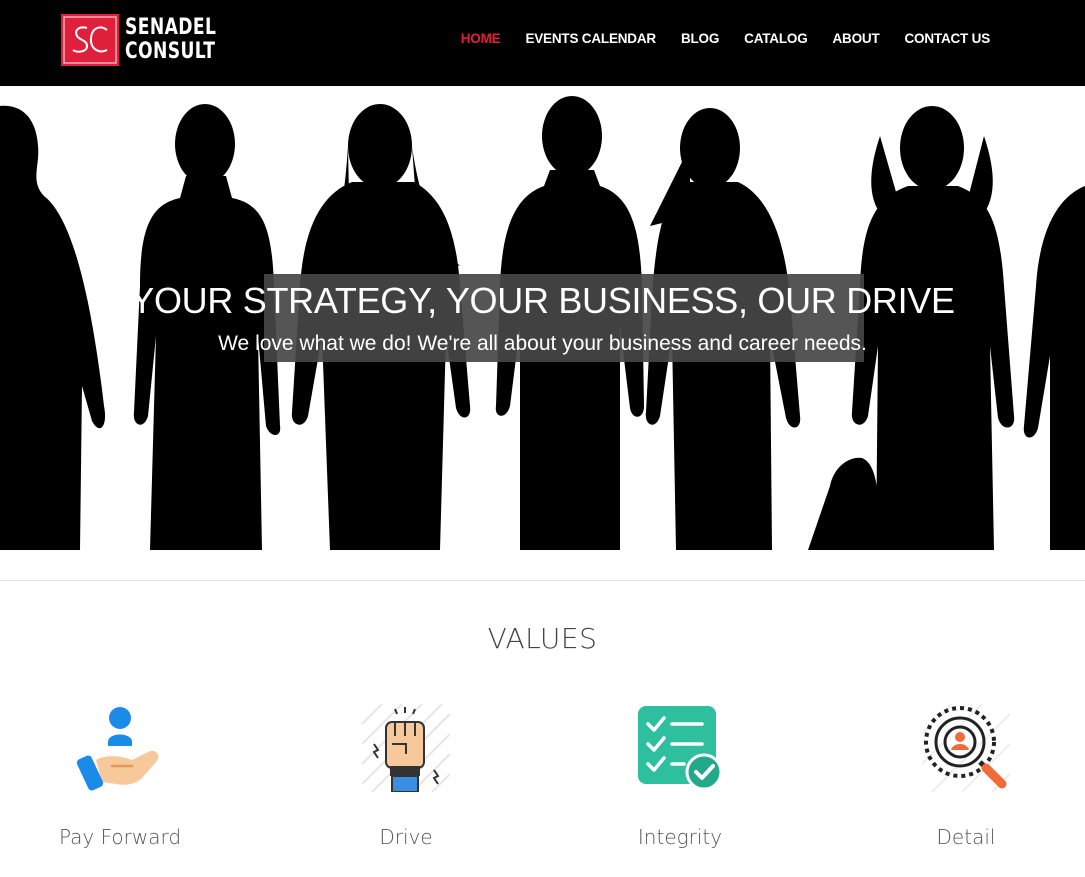 The width and height of the screenshot is (1085, 877). I want to click on value-integrity: Integrity, so click(680, 776).